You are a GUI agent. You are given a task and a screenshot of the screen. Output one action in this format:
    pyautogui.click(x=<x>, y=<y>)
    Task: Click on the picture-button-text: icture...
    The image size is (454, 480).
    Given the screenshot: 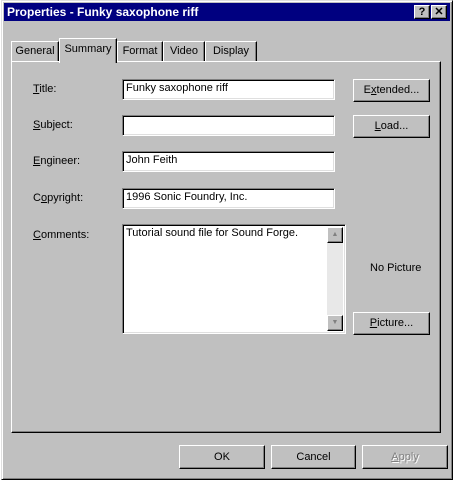 What is the action you would take?
    pyautogui.click(x=395, y=323)
    